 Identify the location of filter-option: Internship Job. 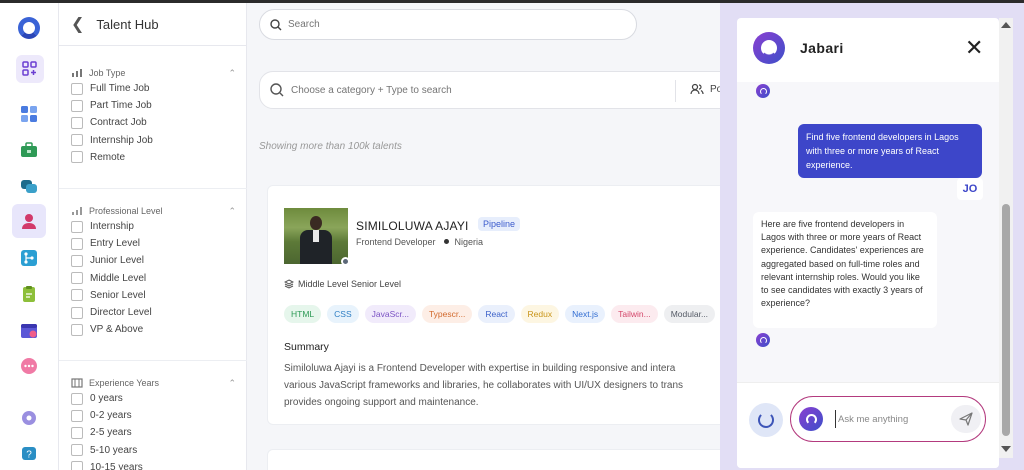
(153, 140).